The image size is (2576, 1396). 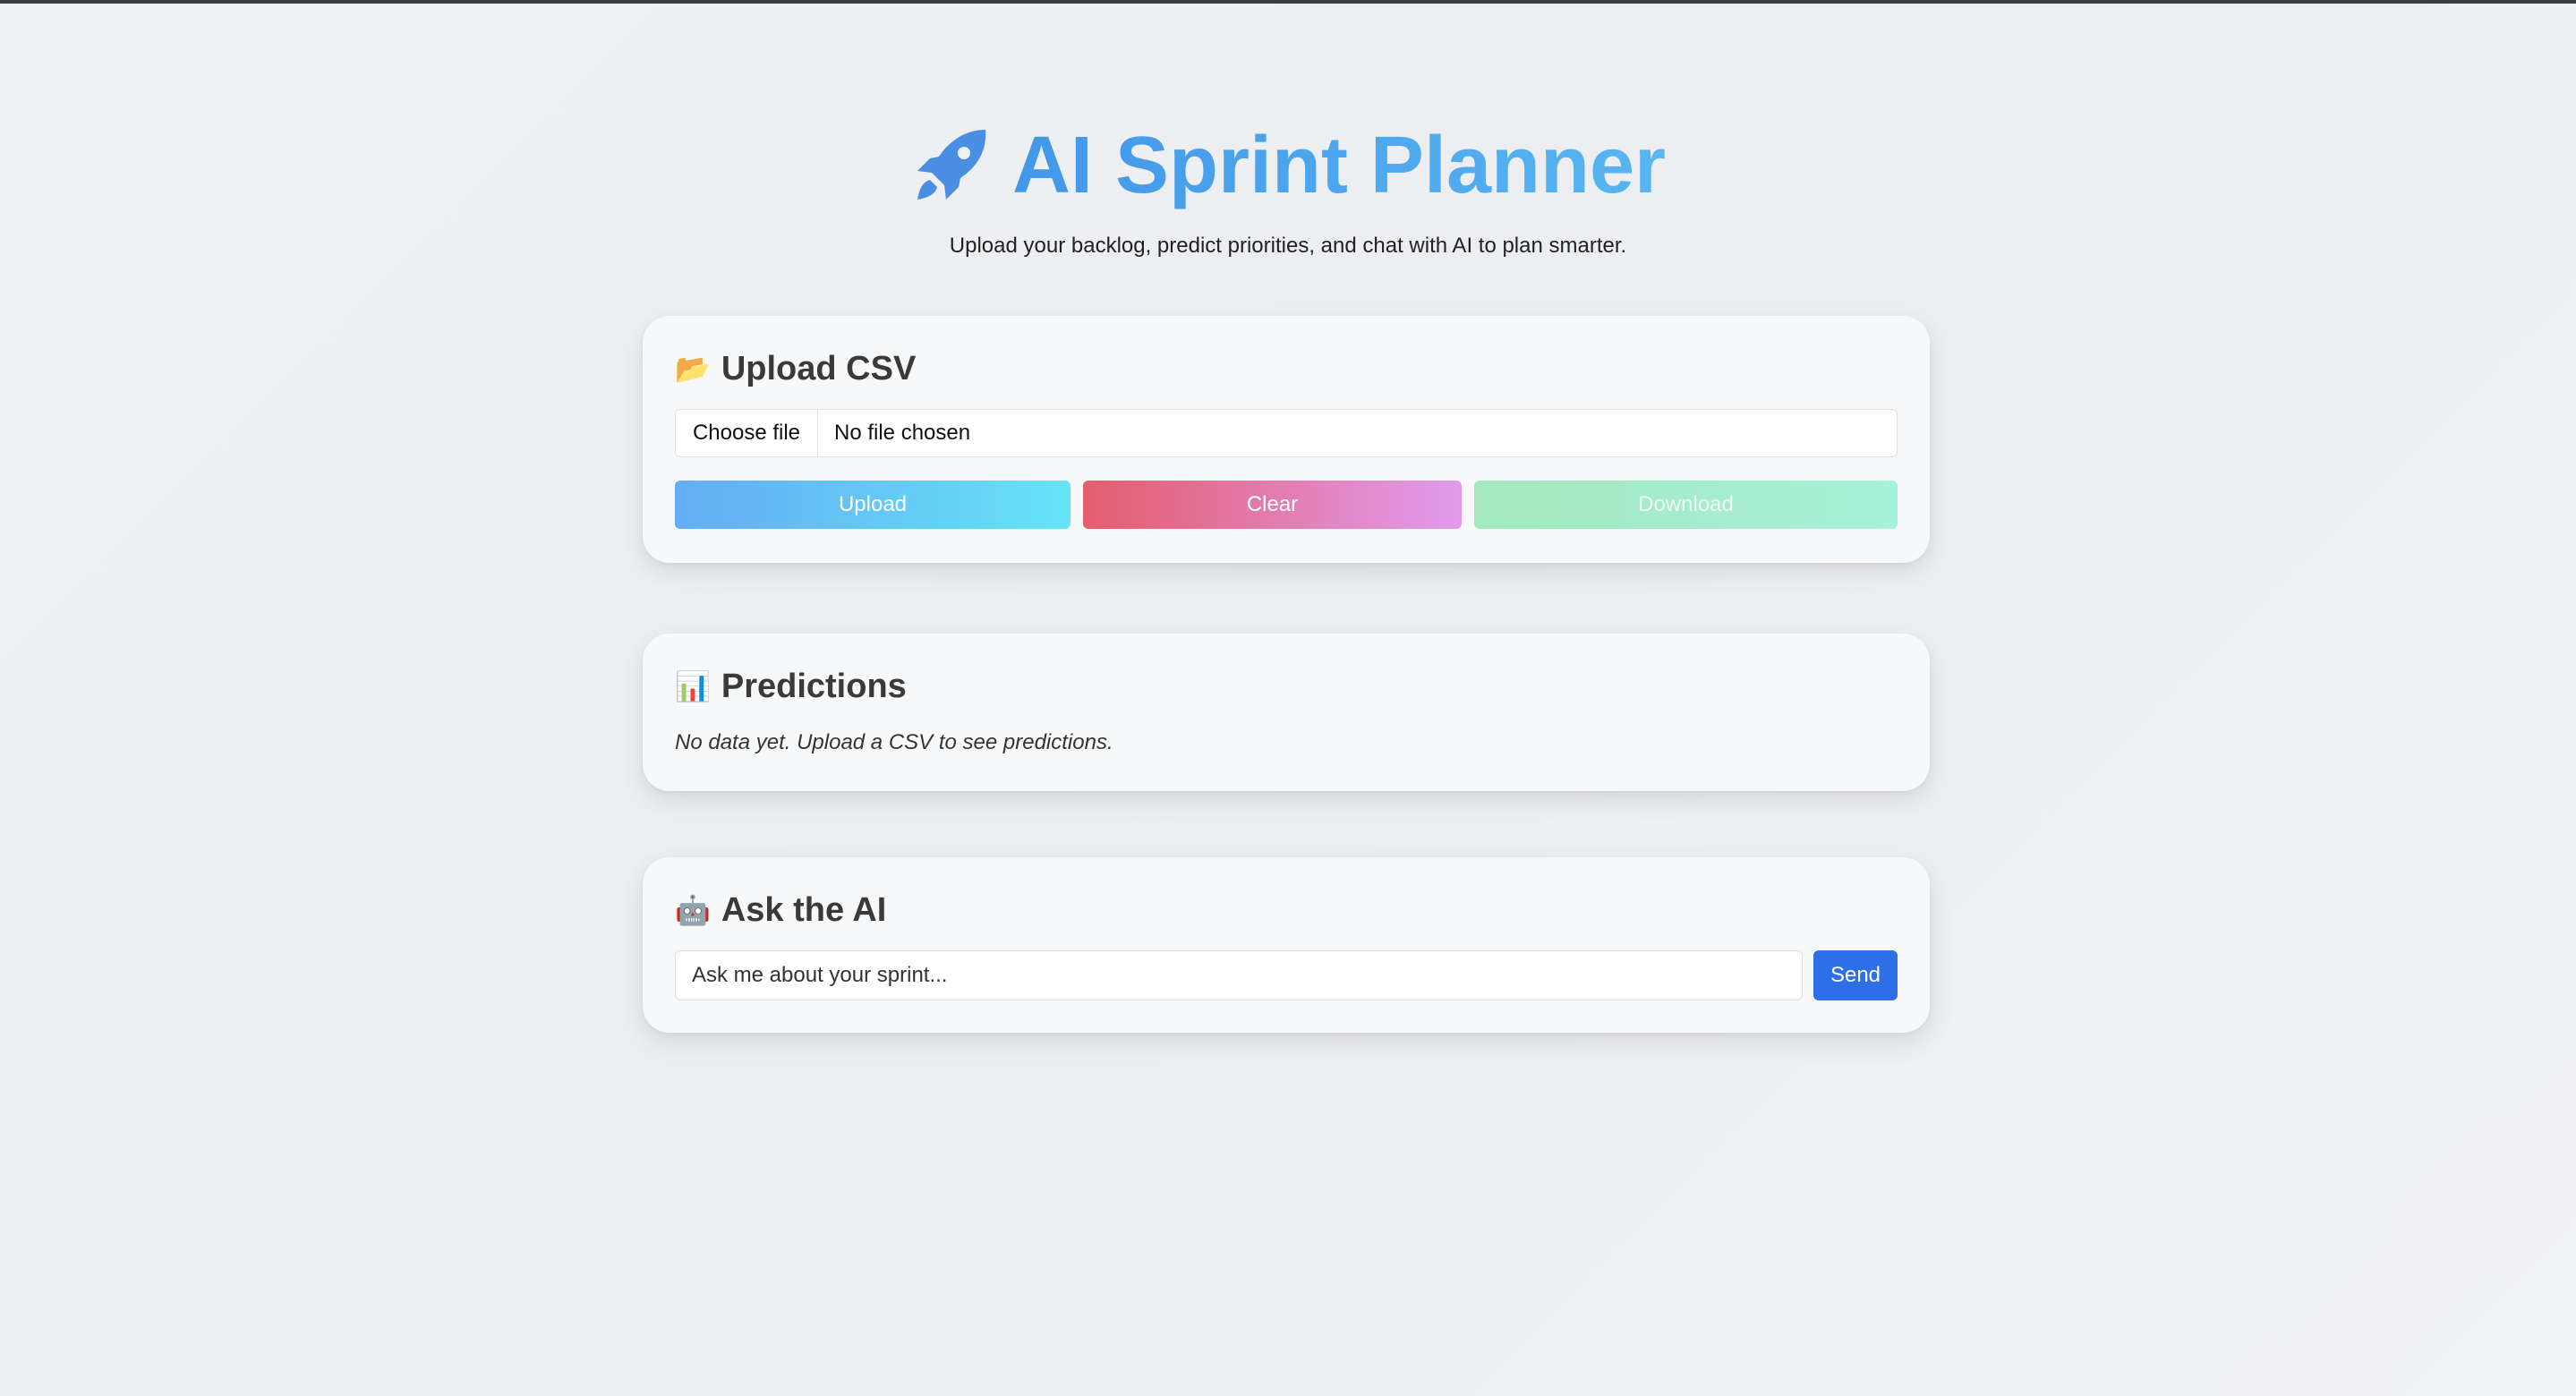 What do you see at coordinates (1855, 975) in the screenshot?
I see `send-button: Send` at bounding box center [1855, 975].